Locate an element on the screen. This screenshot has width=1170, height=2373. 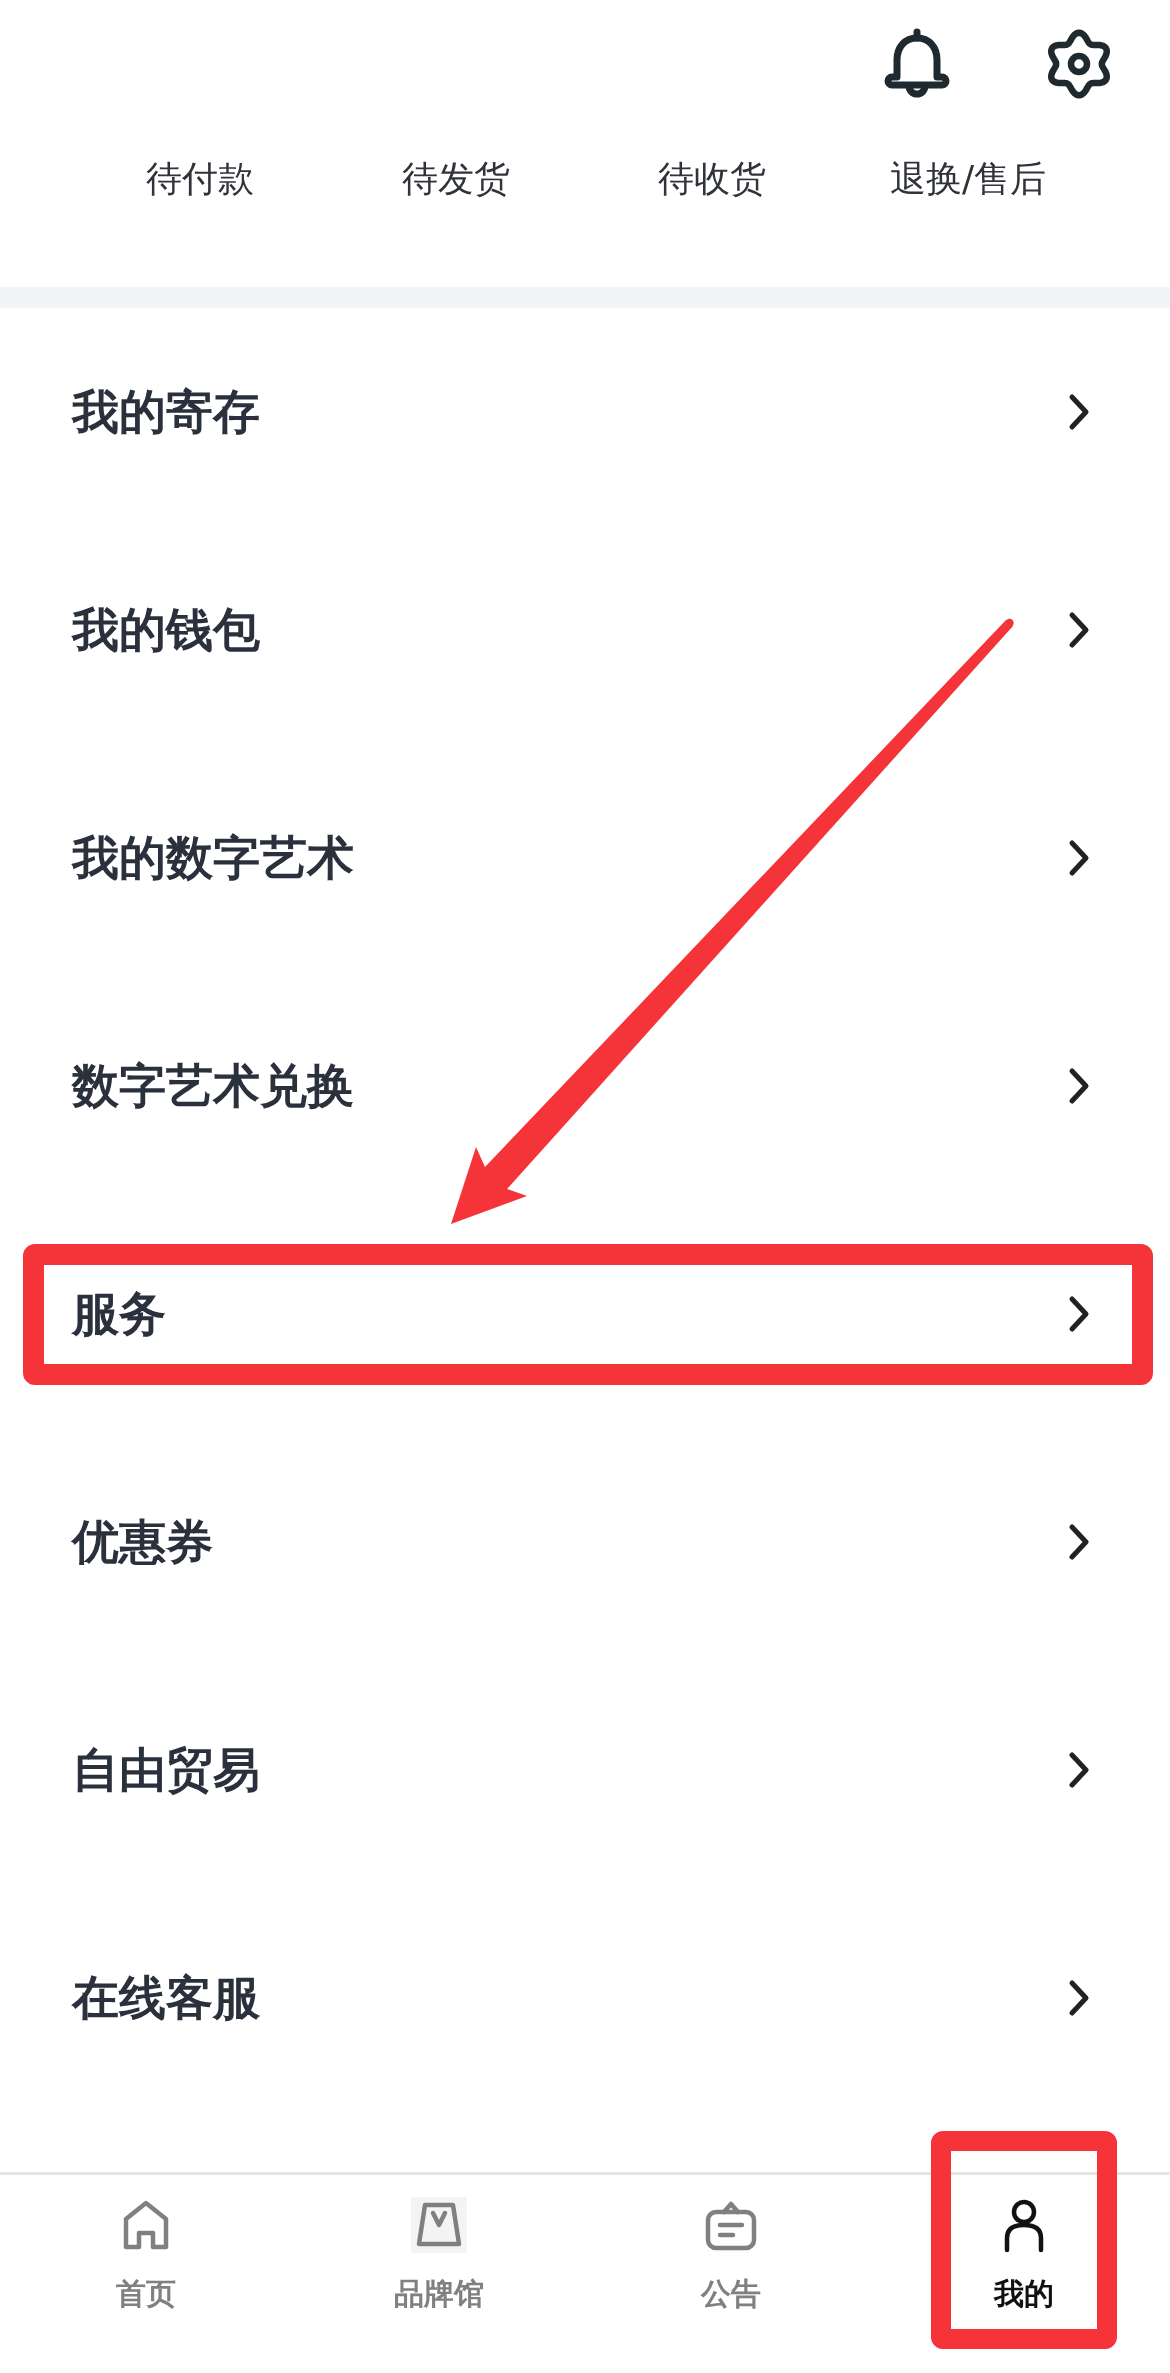
tab-bar-item: 公告 is located at coordinates (731, 2240).